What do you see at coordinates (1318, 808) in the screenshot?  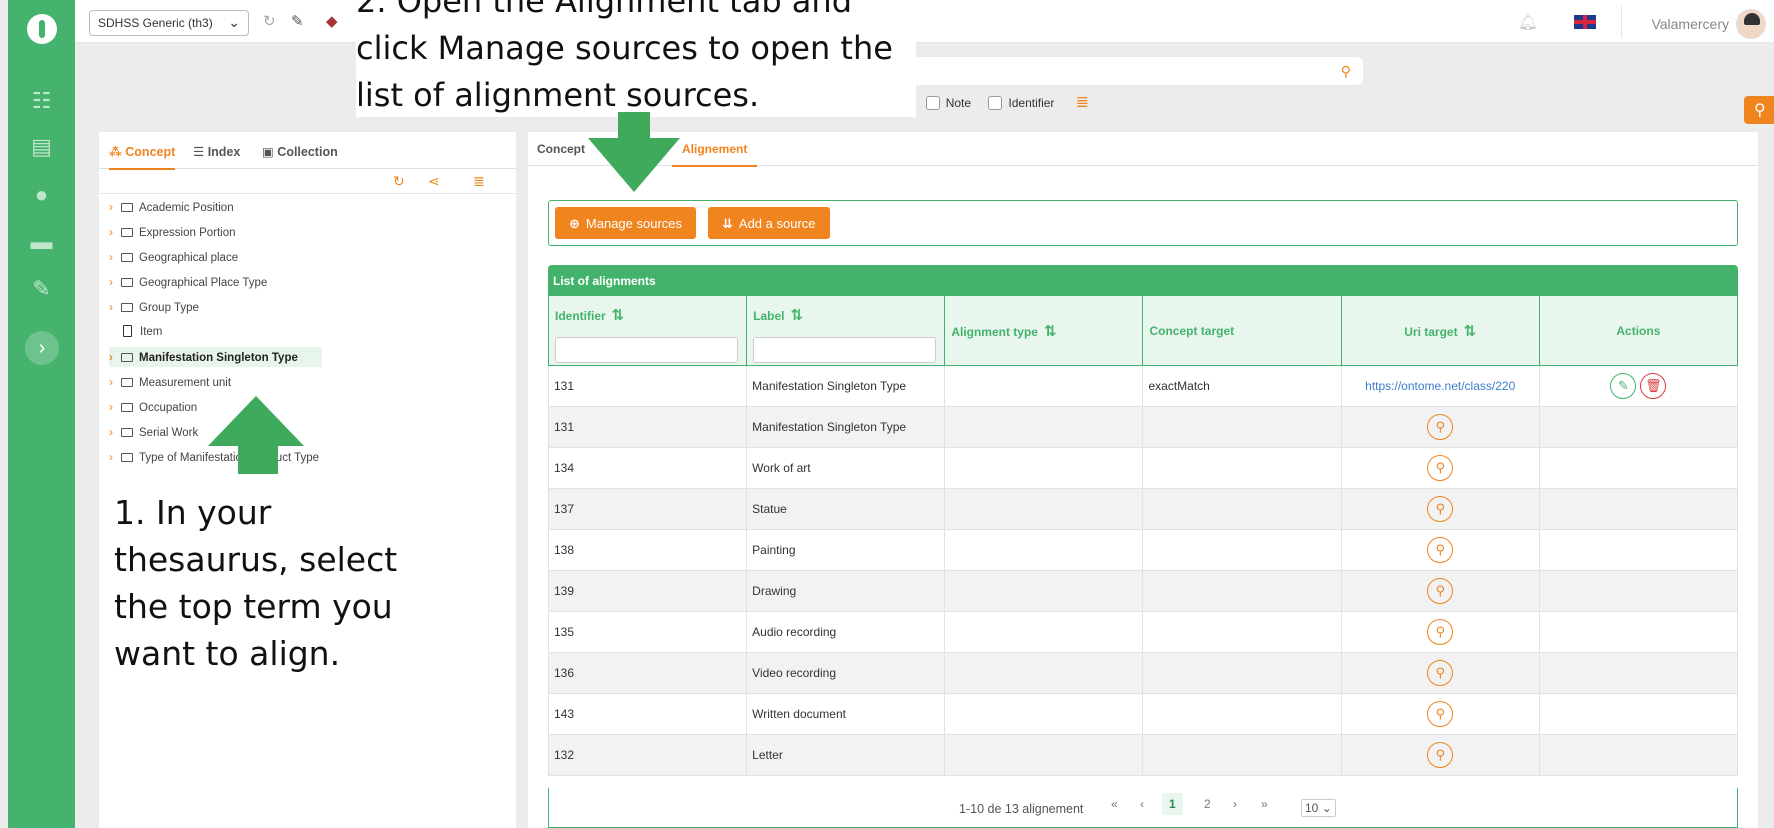 I see `page-size-select: 10 ⌄` at bounding box center [1318, 808].